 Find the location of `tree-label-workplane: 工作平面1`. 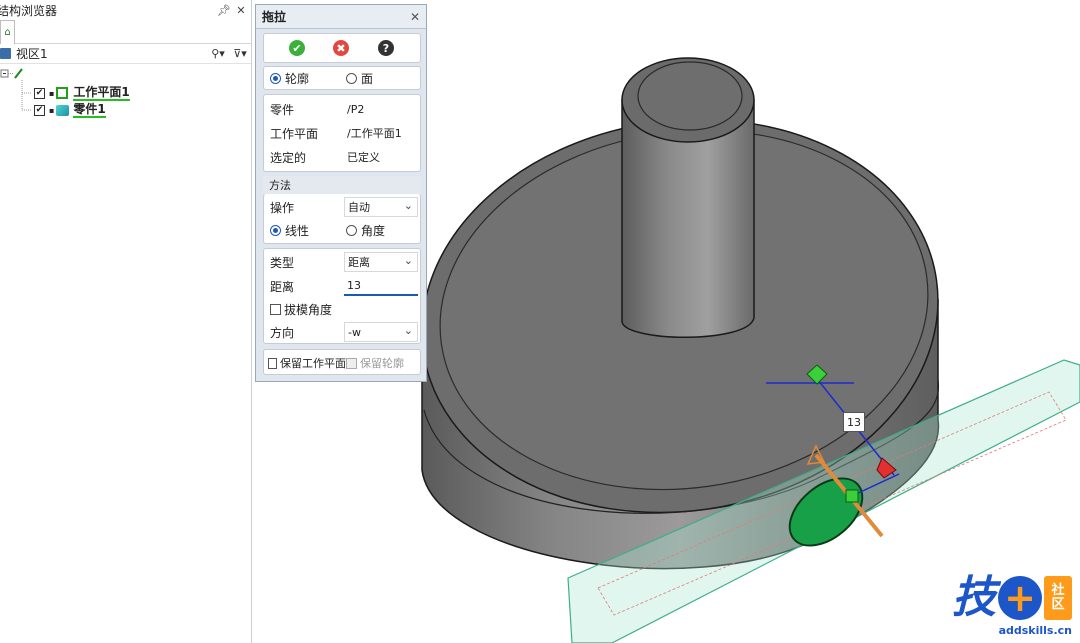

tree-label-workplane: 工作平面1 is located at coordinates (101, 92).